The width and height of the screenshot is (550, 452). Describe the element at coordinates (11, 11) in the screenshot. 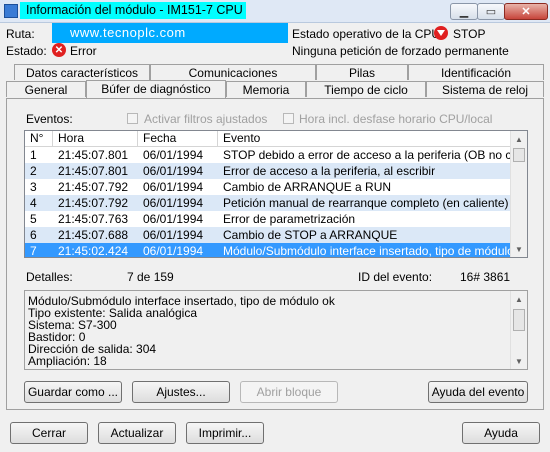

I see `app-icon` at that location.